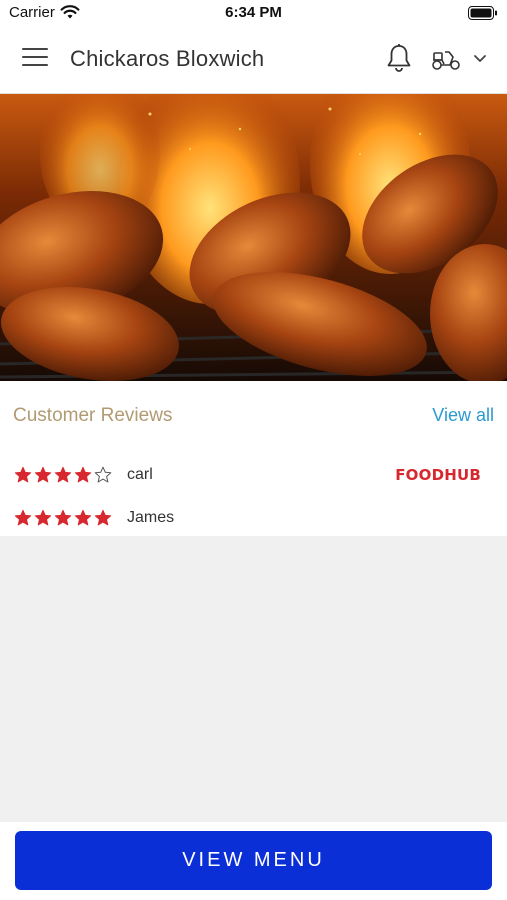 Image resolution: width=507 pixels, height=900 pixels. I want to click on bottom-bar: VIEW MENU, so click(253, 861).